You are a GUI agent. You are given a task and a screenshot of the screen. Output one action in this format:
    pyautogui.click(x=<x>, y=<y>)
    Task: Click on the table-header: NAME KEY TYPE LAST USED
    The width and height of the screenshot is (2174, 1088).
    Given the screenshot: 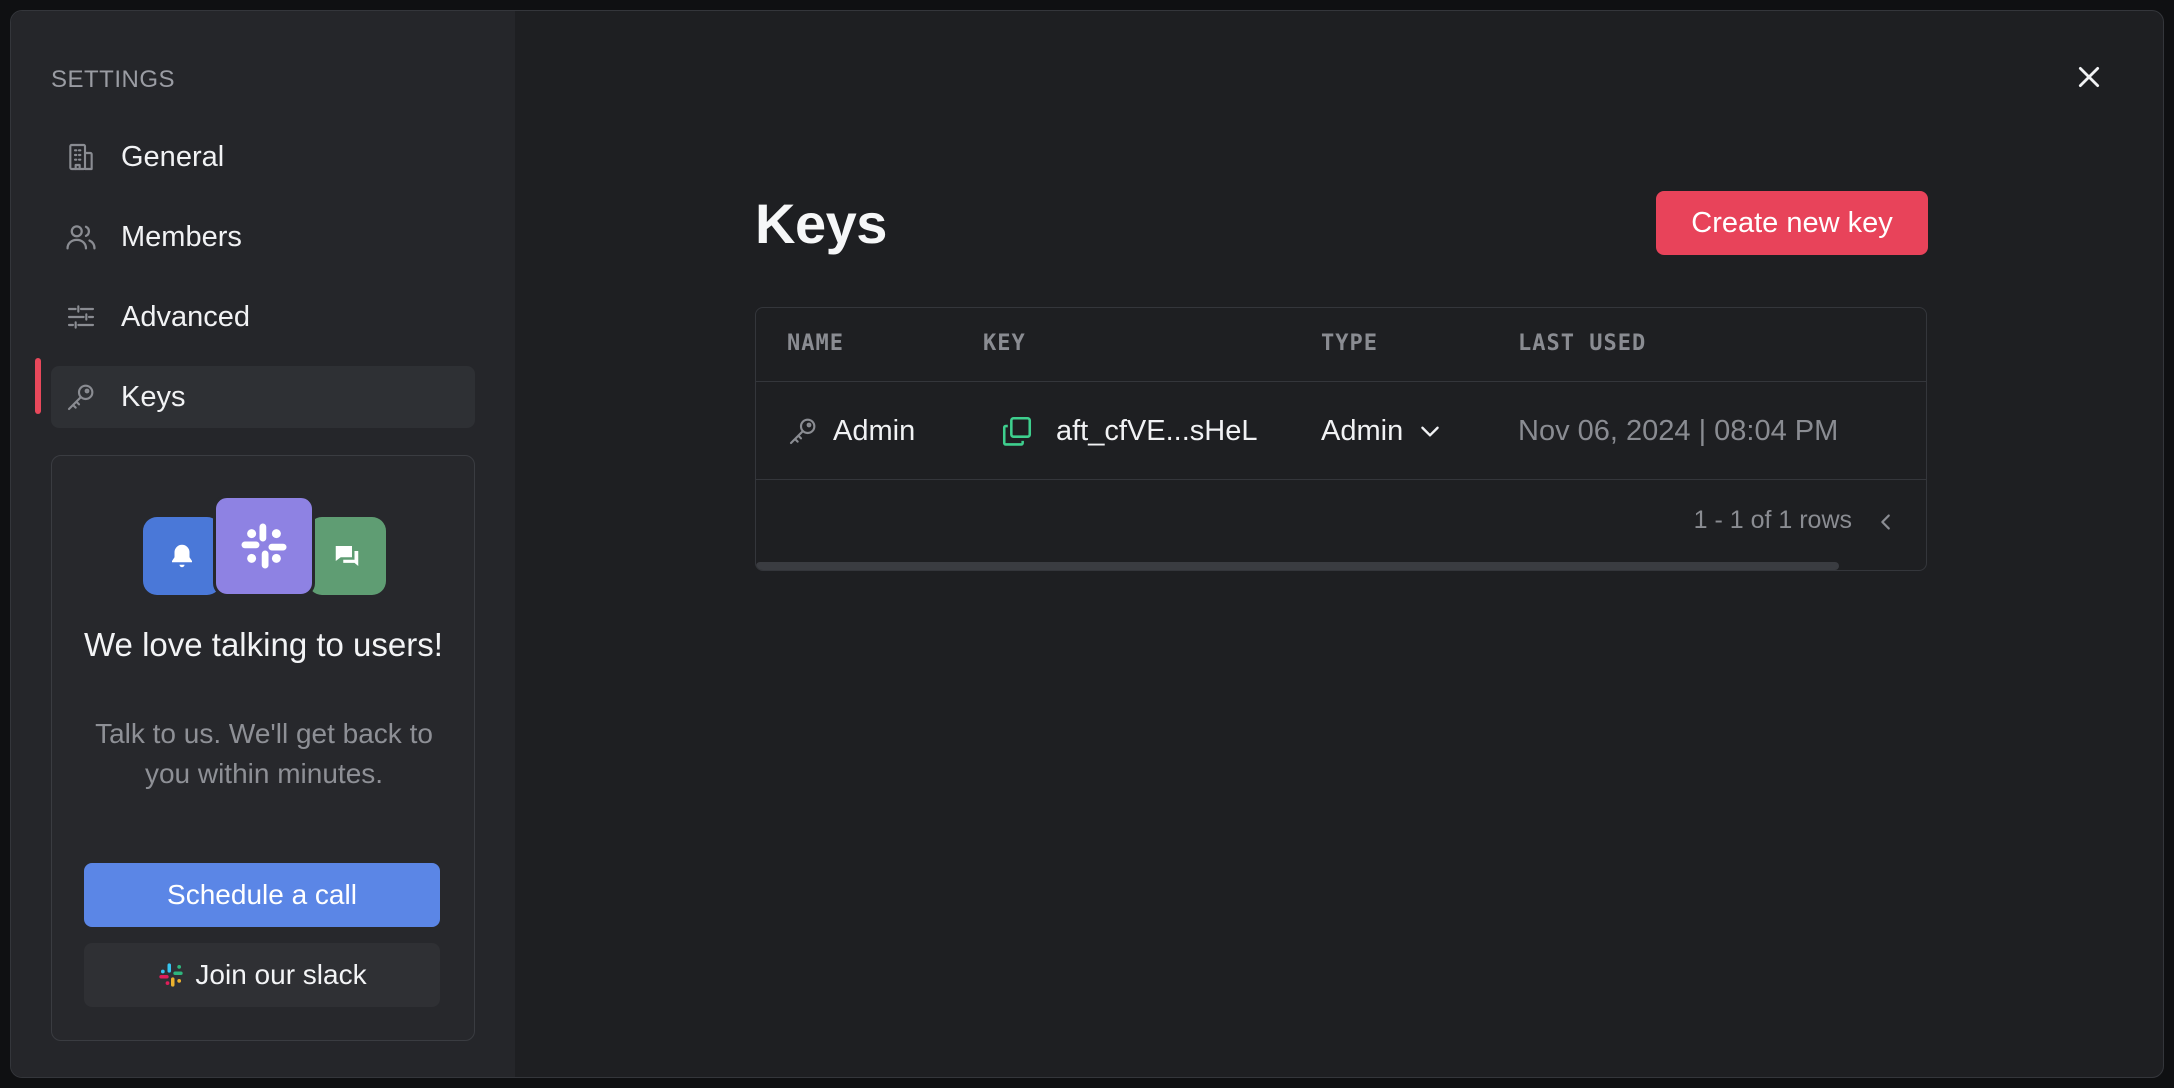 What is the action you would take?
    pyautogui.click(x=1341, y=345)
    